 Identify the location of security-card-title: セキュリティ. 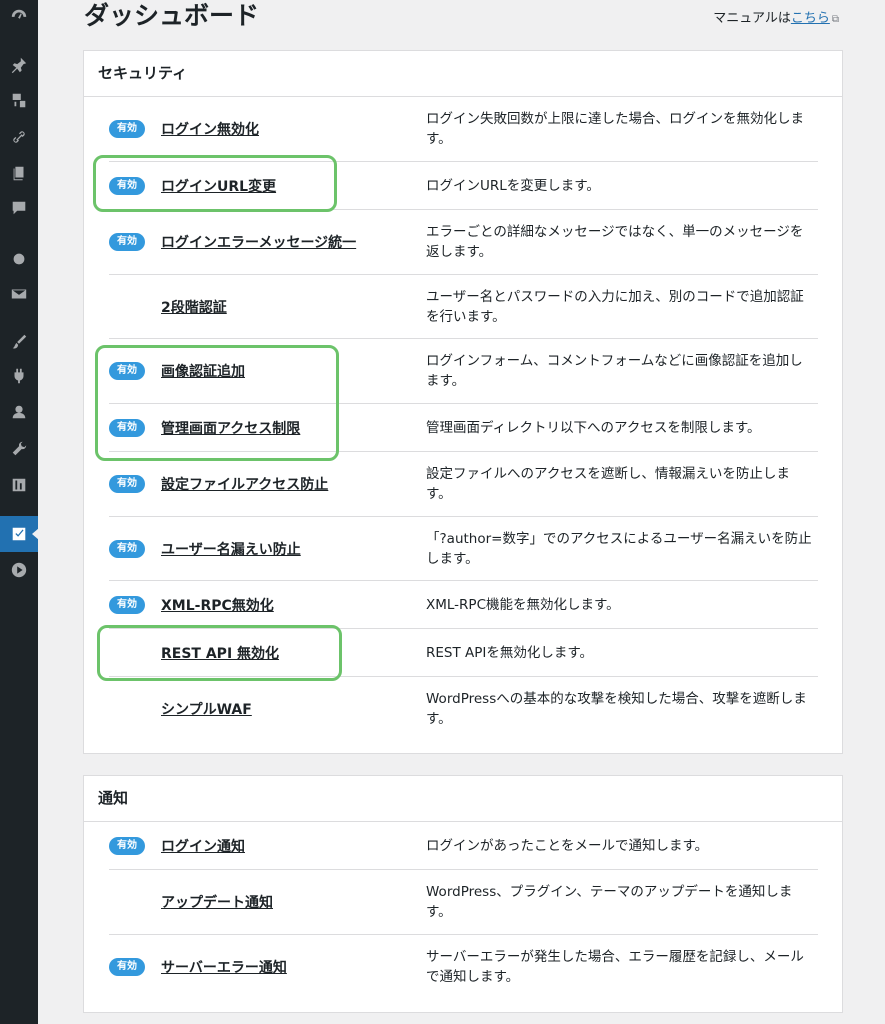
(463, 74).